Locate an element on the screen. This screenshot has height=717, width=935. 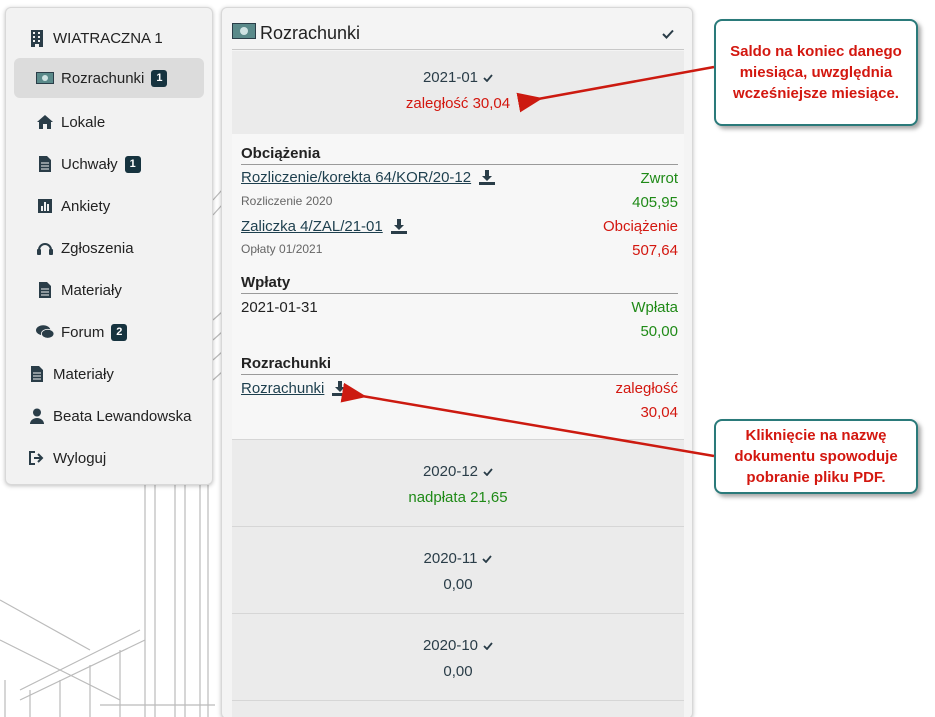
settlements-title: Rozrachunki is located at coordinates (459, 365).